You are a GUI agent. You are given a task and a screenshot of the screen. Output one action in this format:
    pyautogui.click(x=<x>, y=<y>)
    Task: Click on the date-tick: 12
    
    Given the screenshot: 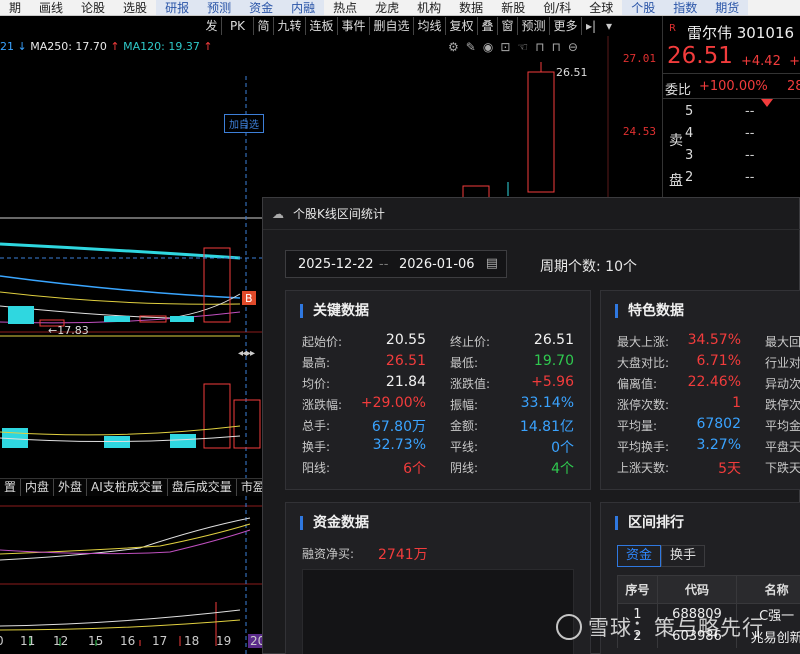 What is the action you would take?
    pyautogui.click(x=61, y=641)
    